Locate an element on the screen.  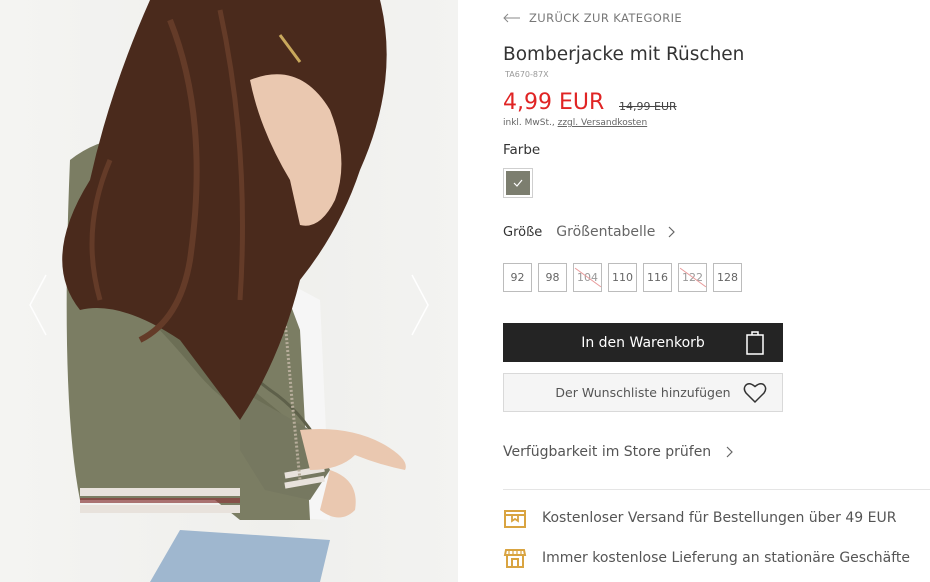
store-availability-link: Verfügbarkeit im Store prüfen is located at coordinates (618, 452).